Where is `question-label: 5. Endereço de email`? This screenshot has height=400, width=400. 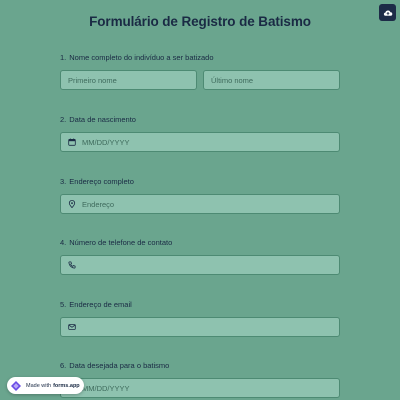
question-label: 5. Endereço de email is located at coordinates (200, 305).